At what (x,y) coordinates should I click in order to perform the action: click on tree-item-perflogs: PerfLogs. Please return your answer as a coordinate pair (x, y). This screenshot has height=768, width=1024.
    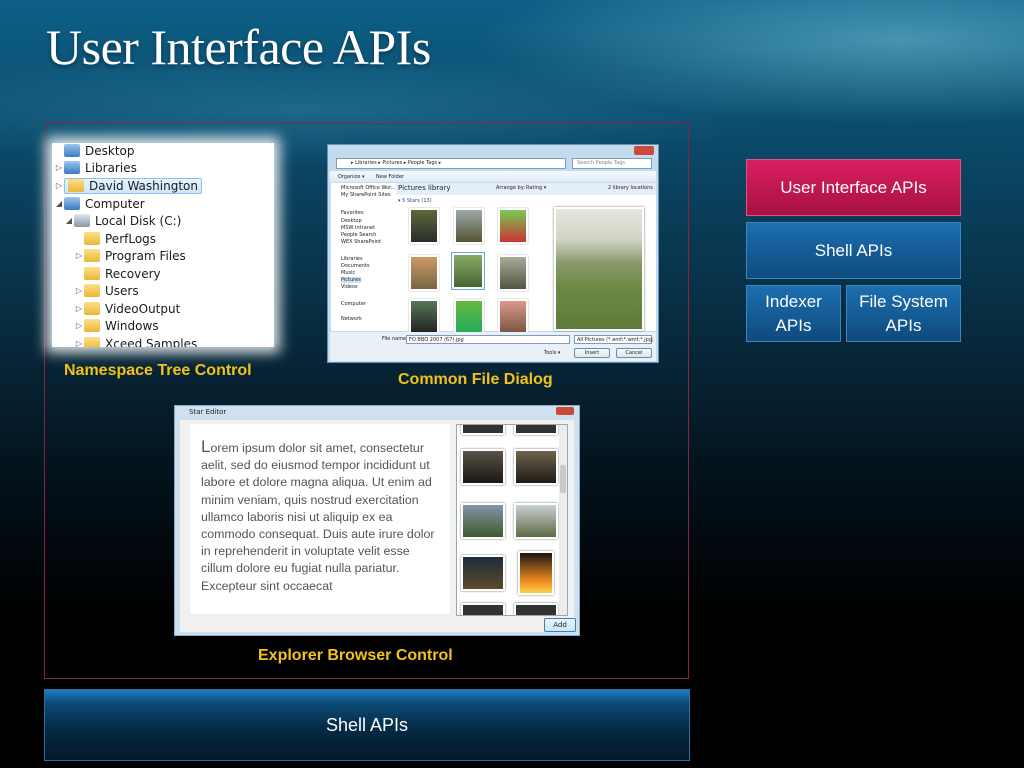
    Looking at the image, I should click on (115, 238).